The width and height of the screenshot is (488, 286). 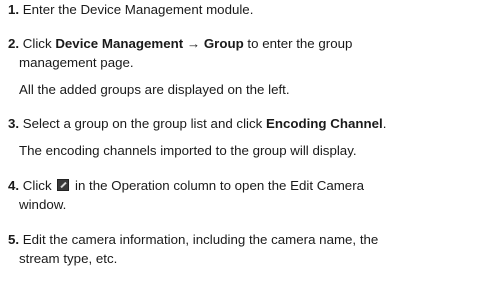 What do you see at coordinates (68, 258) in the screenshot?
I see `step-5-continuation: stream type, etc.` at bounding box center [68, 258].